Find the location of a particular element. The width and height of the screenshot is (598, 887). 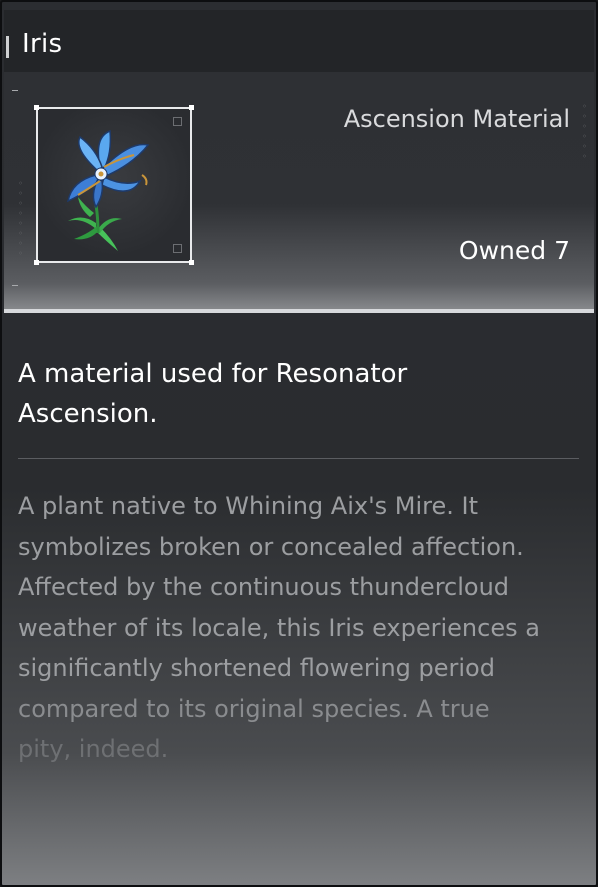

summary-line: Ascension. is located at coordinates (88, 414).